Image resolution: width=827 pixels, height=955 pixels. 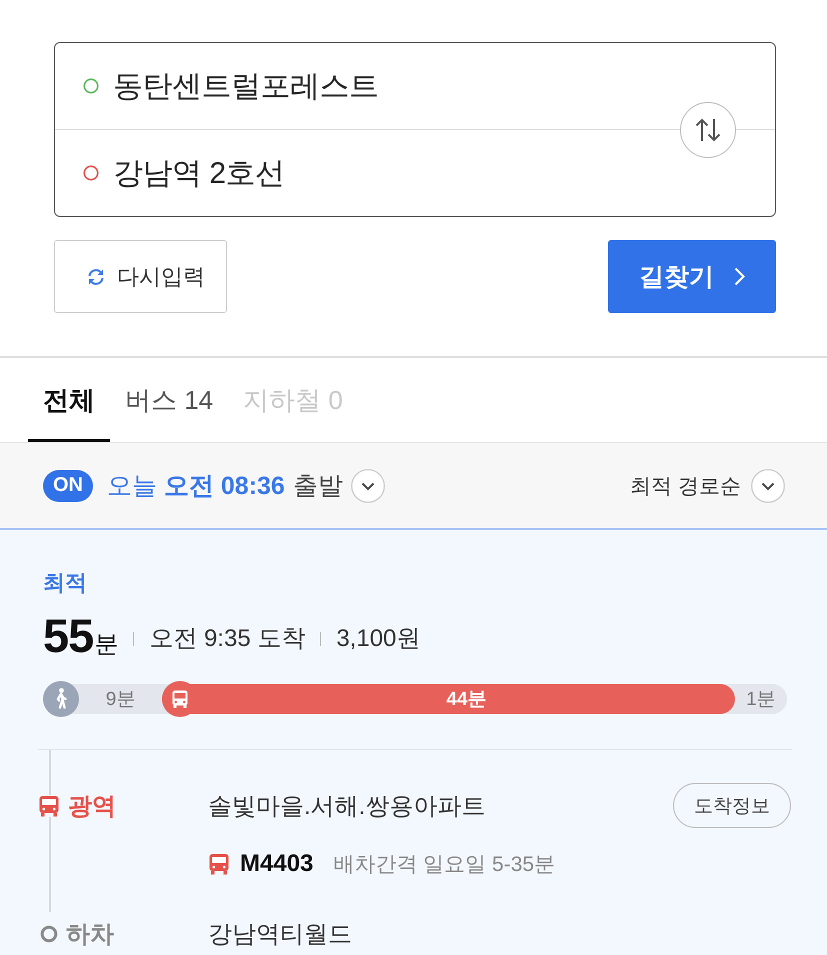 I want to click on alight-label: 하차, so click(x=90, y=935).